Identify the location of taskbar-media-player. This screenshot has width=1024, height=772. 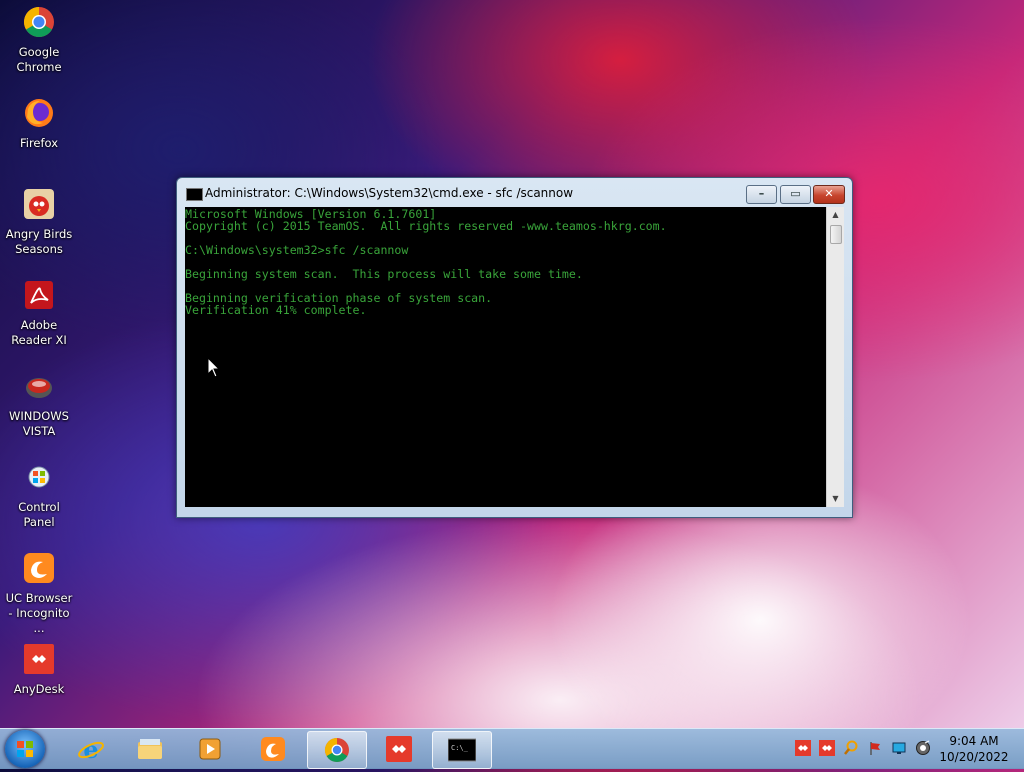
(210, 749).